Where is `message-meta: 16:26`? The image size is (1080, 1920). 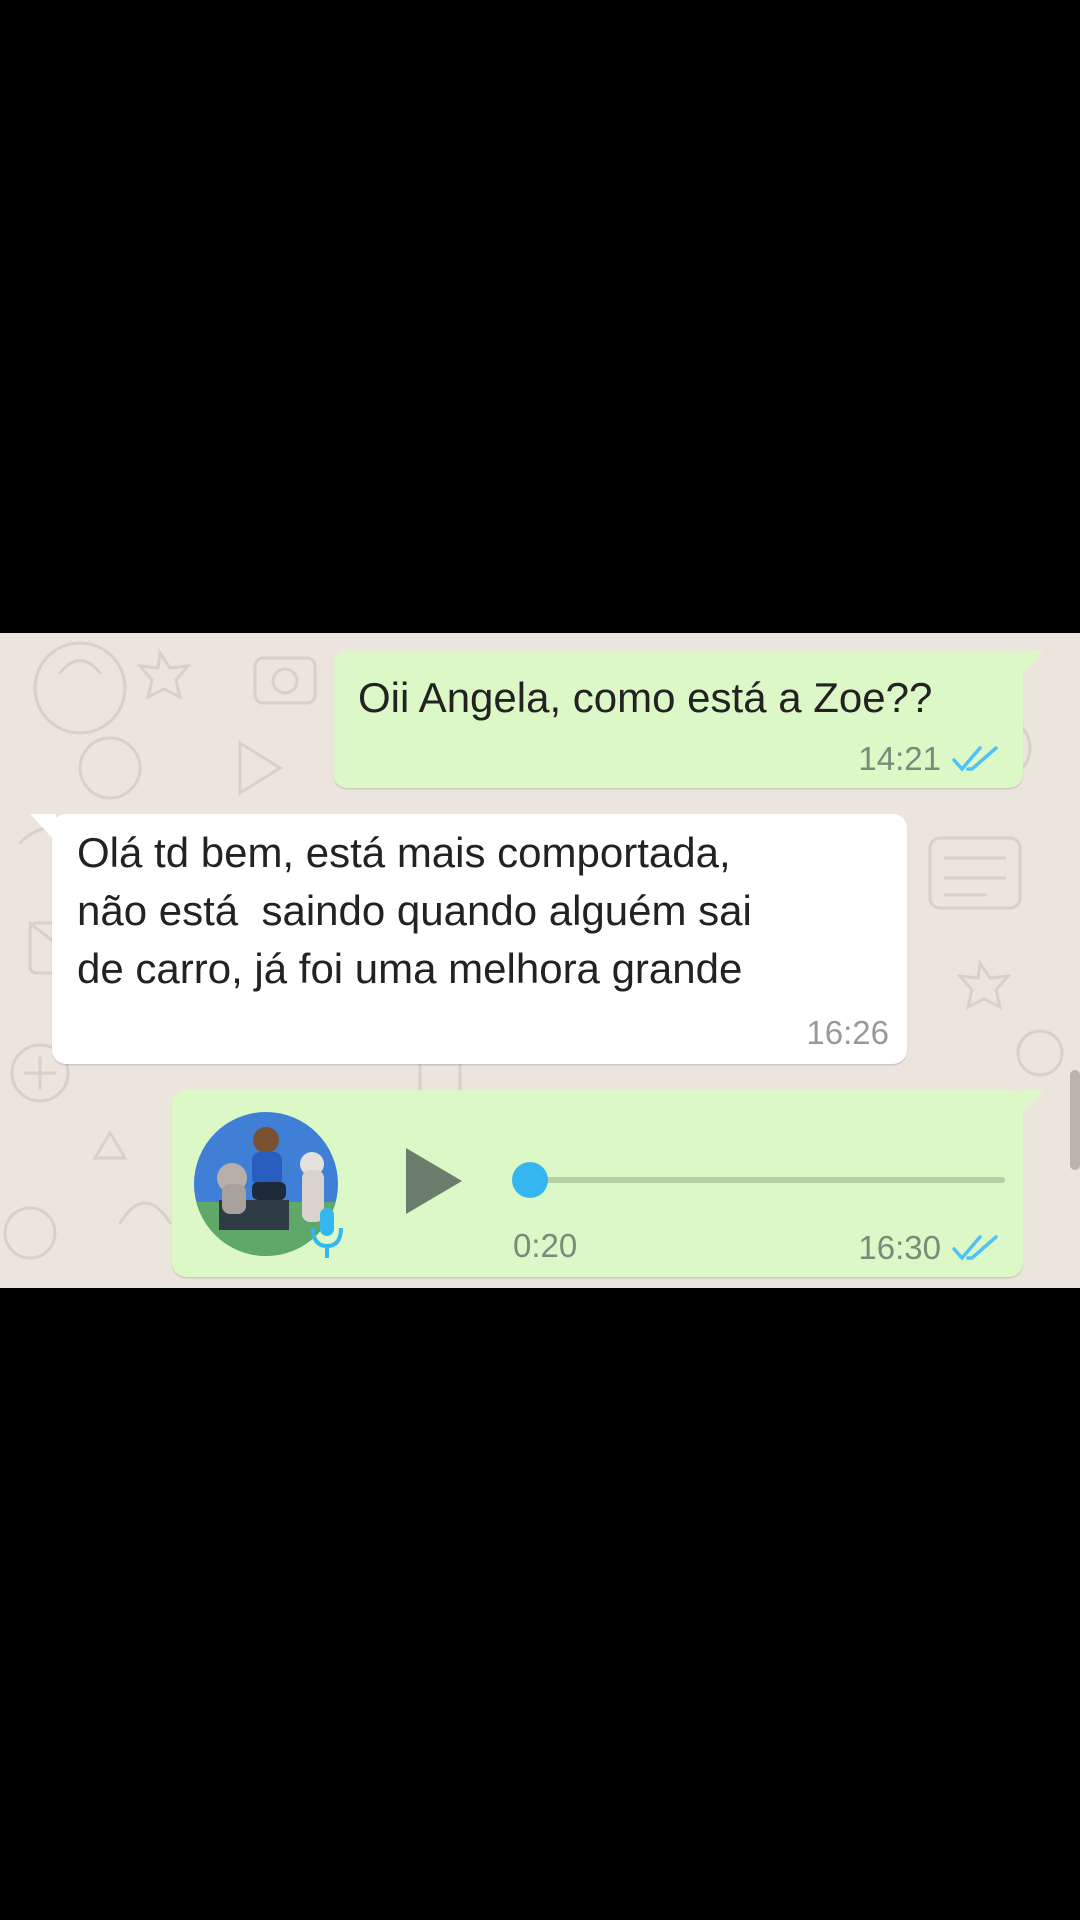
message-meta: 16:26 is located at coordinates (847, 1033).